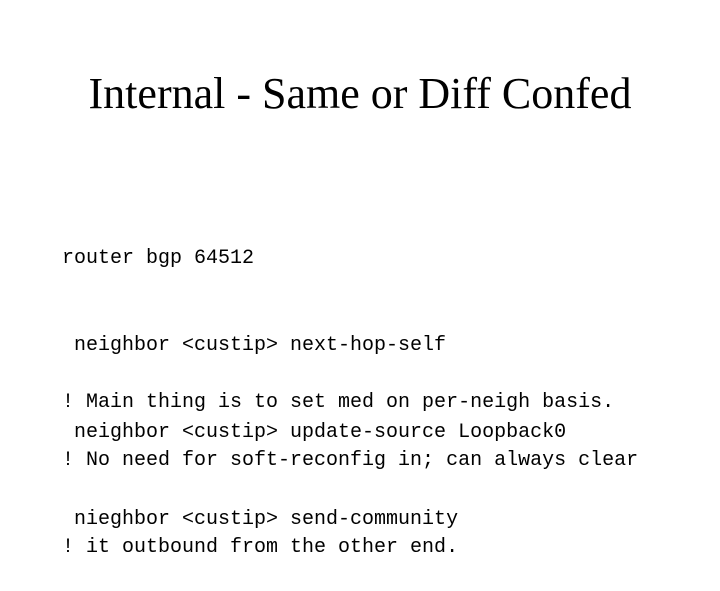 The image size is (720, 591). Describe the element at coordinates (360, 93) in the screenshot. I see `slide-title: Internal - Same or Diff Confed` at that location.